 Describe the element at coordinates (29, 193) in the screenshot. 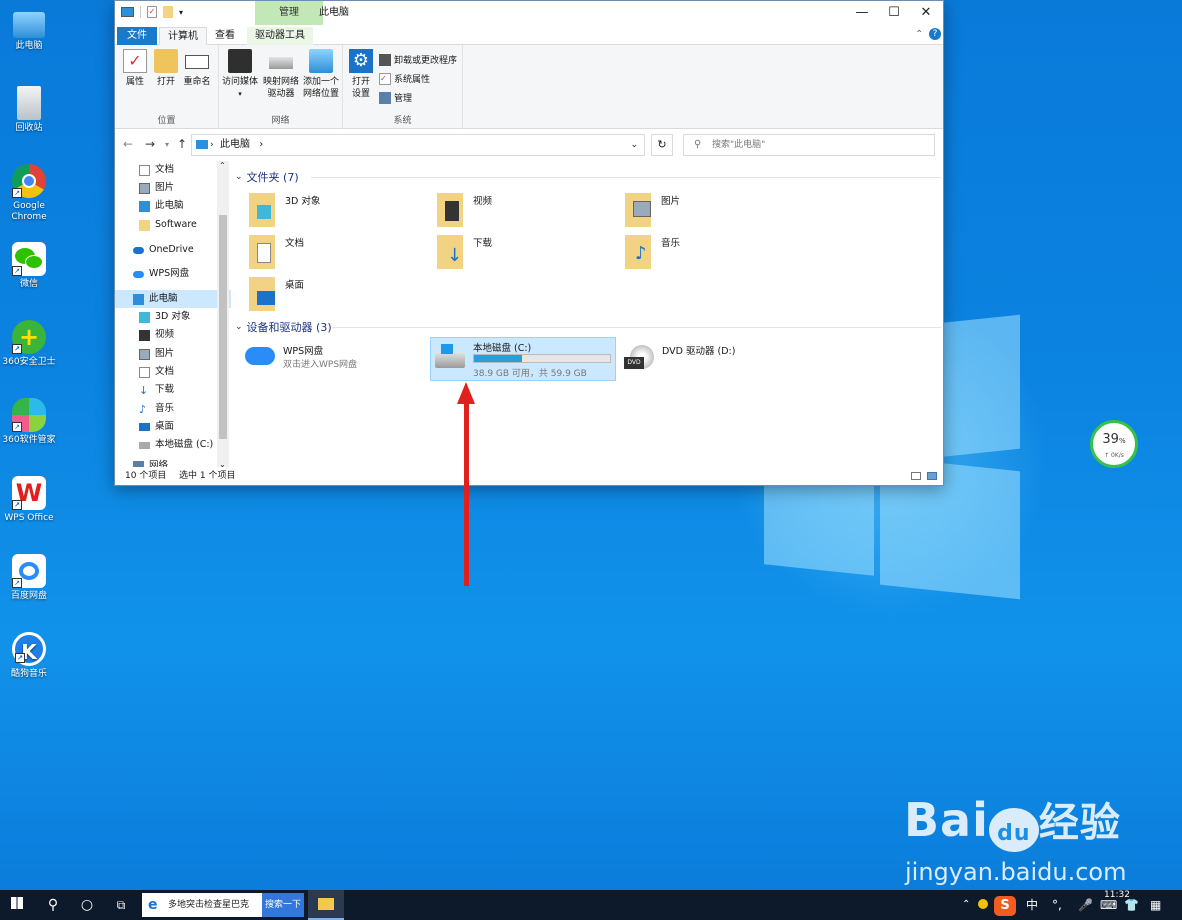

I see `desktop-icon-chrome: ↗ Google Chrome` at that location.